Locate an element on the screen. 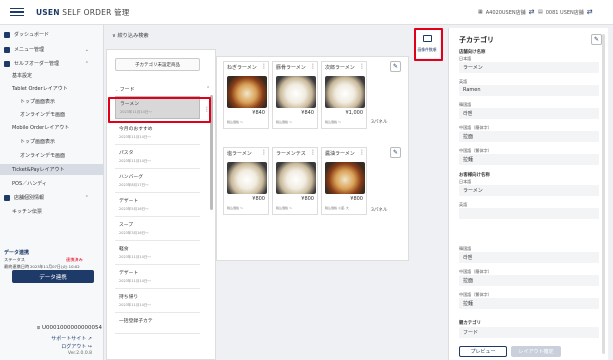  category-item: 今月のおすすめ 2023年11月14日～ is located at coordinates (157, 133).